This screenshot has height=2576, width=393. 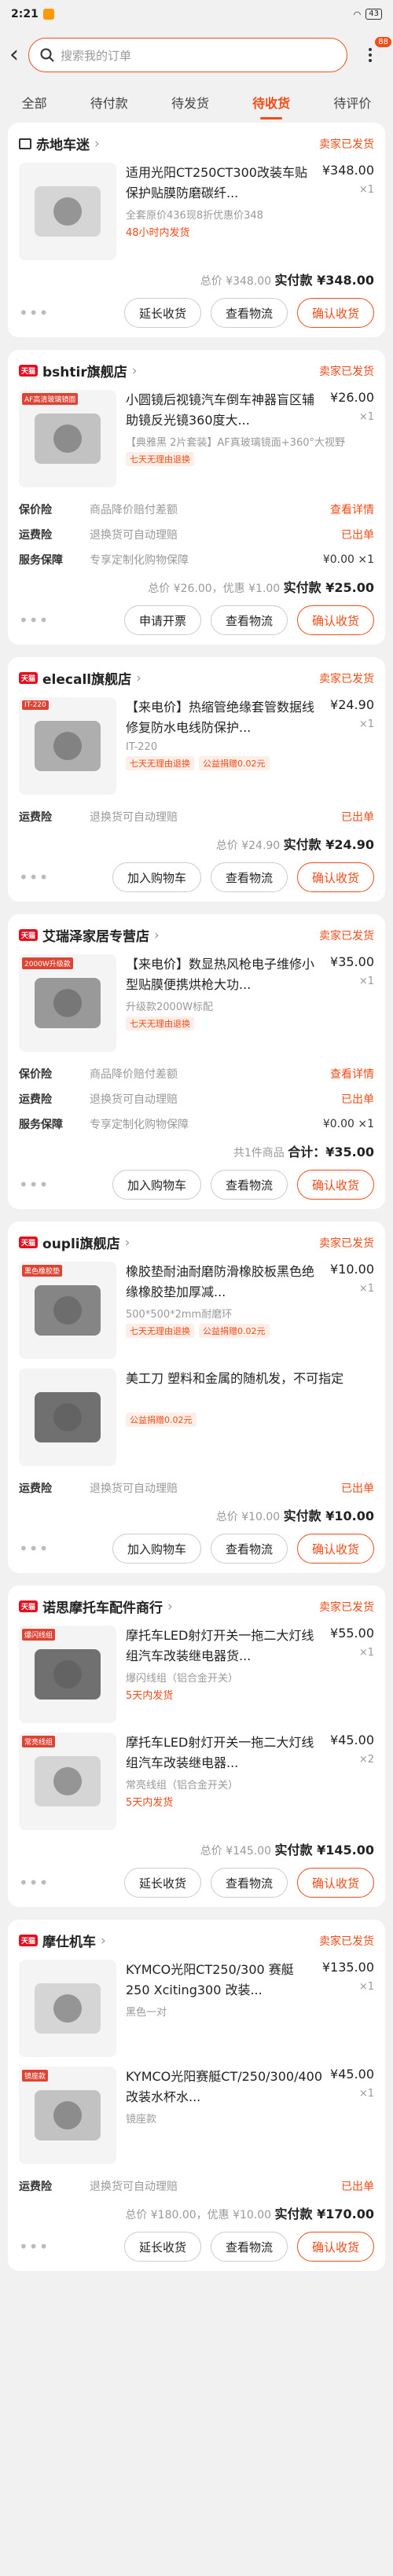 I want to click on service-name: 运费险, so click(x=35, y=2187).